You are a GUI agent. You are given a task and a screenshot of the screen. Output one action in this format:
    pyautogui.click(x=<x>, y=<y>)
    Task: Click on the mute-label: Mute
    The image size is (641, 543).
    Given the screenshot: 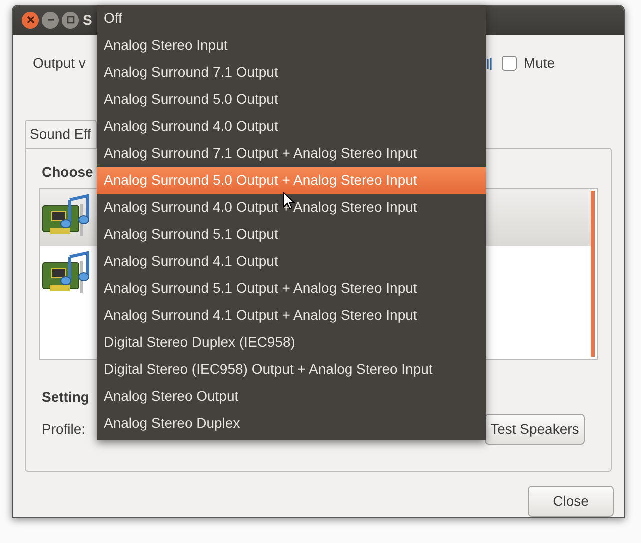 What is the action you would take?
    pyautogui.click(x=540, y=64)
    